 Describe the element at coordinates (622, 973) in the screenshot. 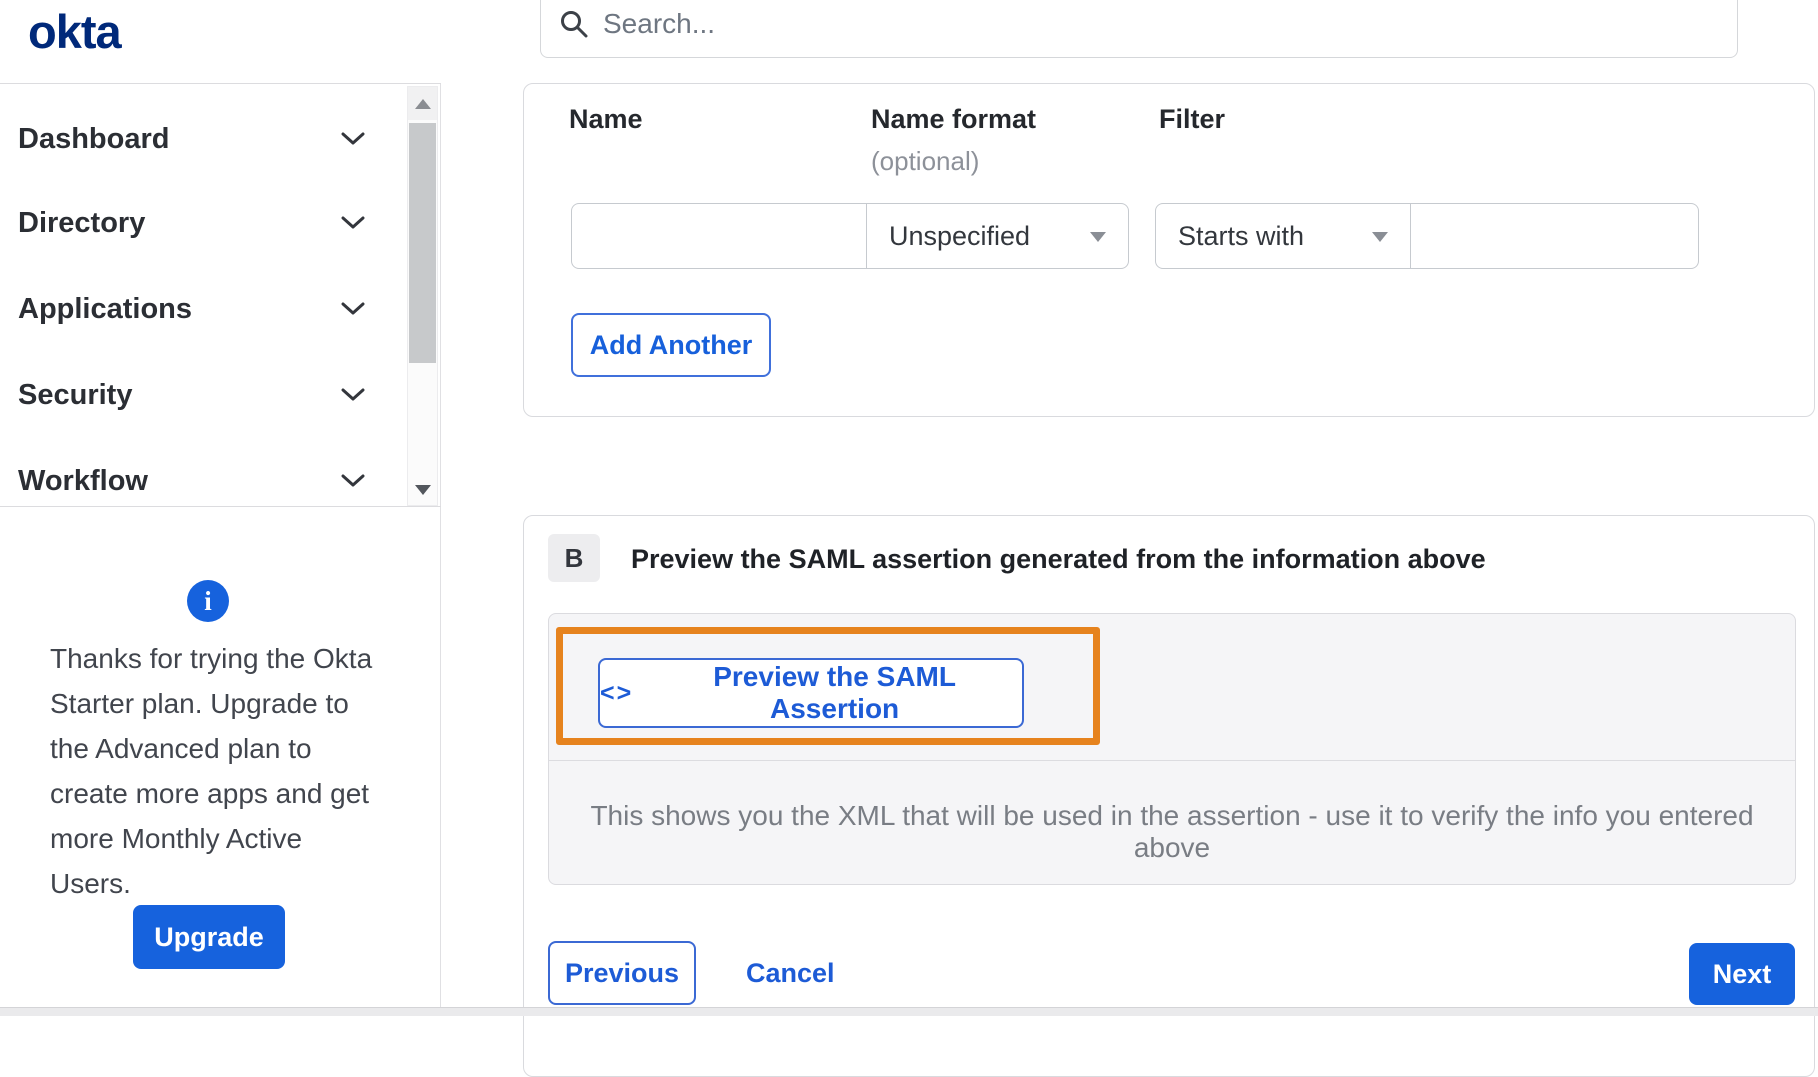

I see `previous-button: Previous` at that location.